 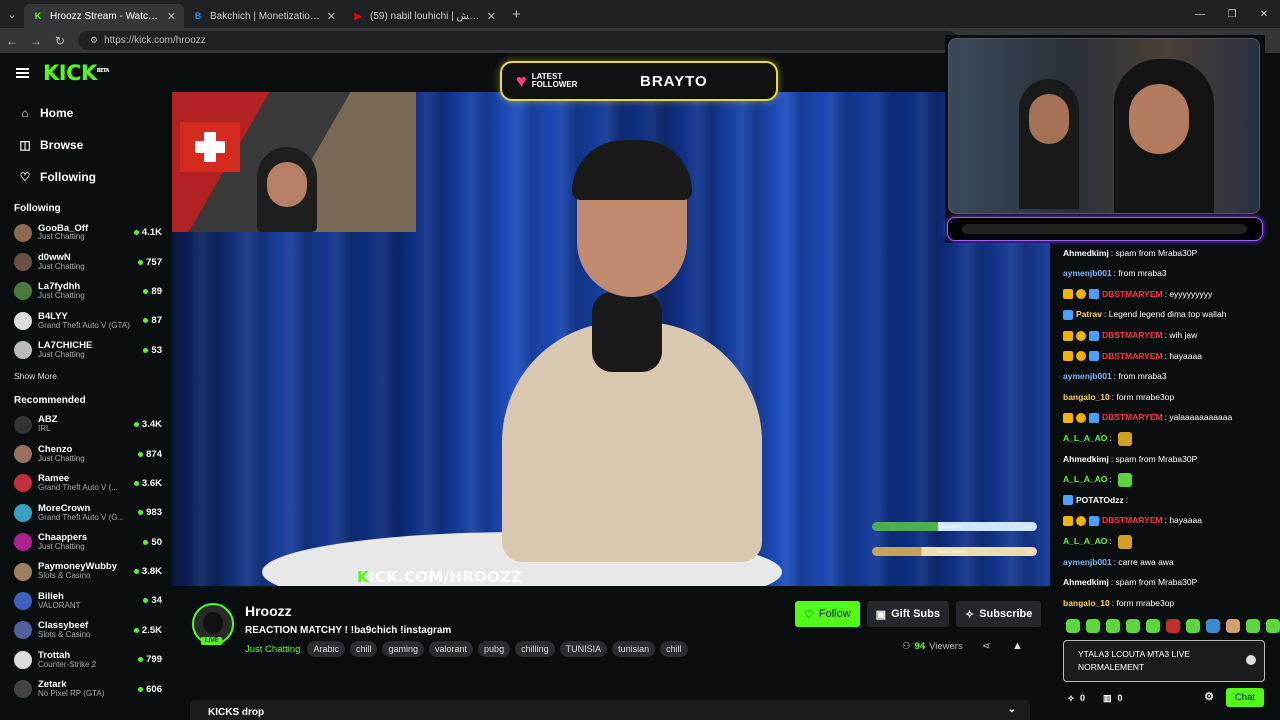 I want to click on stream-actions: ♡ Follow ▣ Gift Subs ✧ Subscribe, so click(x=918, y=614).